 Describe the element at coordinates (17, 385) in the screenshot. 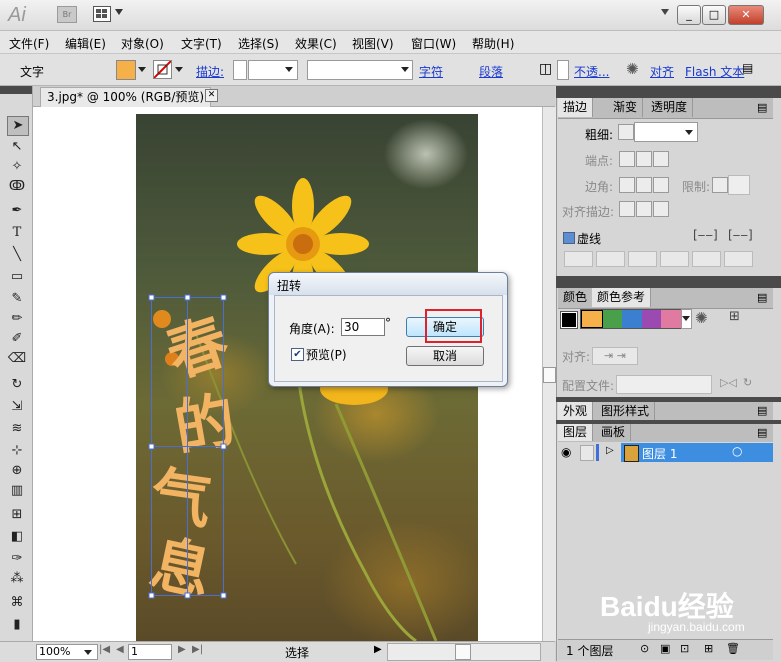

I see `rotate-tool-icon: ↻` at that location.